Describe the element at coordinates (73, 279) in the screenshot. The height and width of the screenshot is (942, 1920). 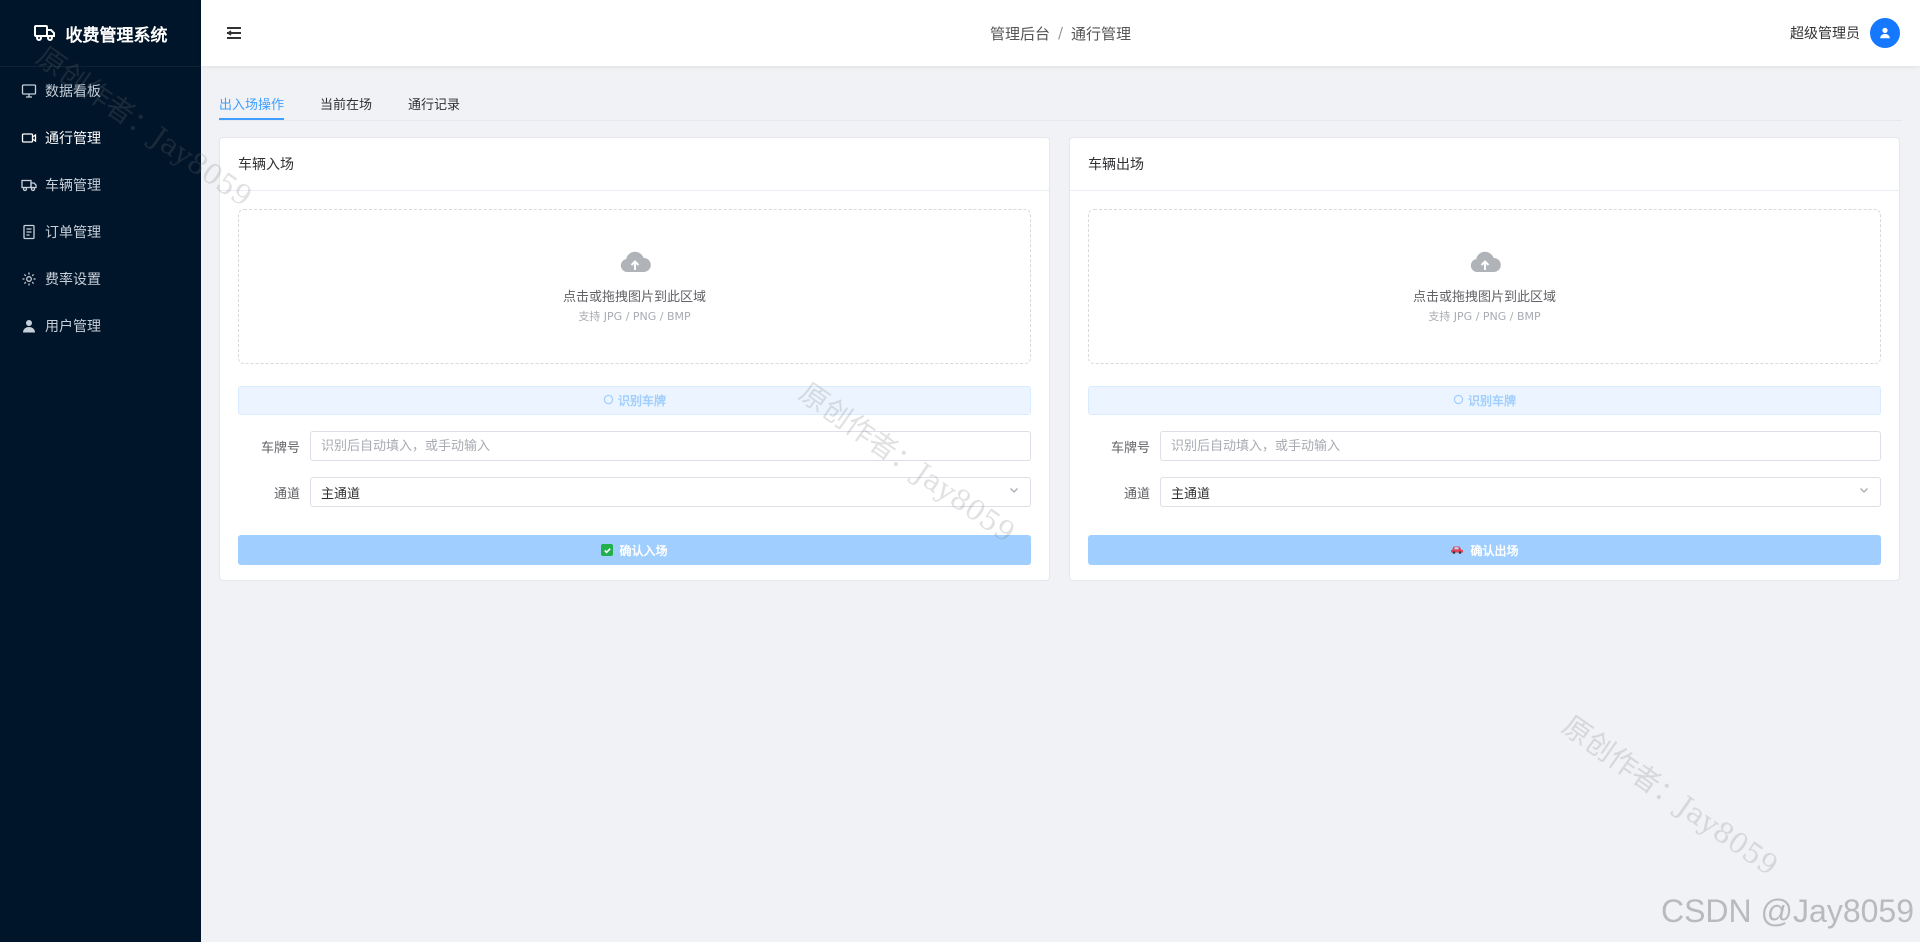
I see `sidebar-item-label: 费率设置` at that location.